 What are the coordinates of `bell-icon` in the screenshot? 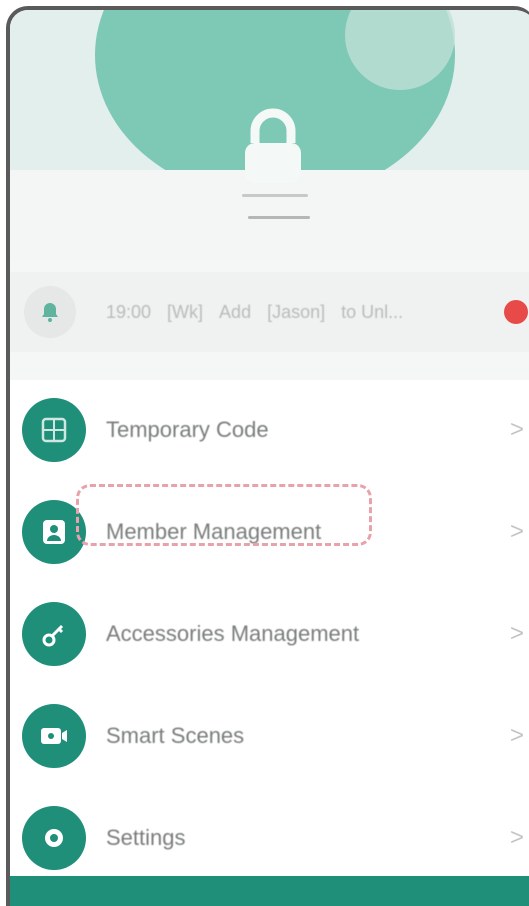 It's located at (50, 312).